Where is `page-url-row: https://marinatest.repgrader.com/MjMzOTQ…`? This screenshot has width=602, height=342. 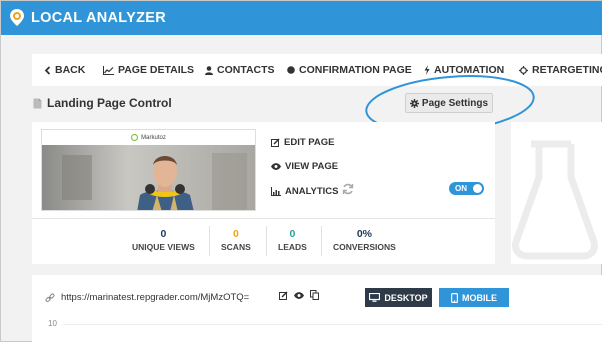
page-url-row: https://marinatest.repgrader.com/MjMzOTQ… is located at coordinates (147, 297).